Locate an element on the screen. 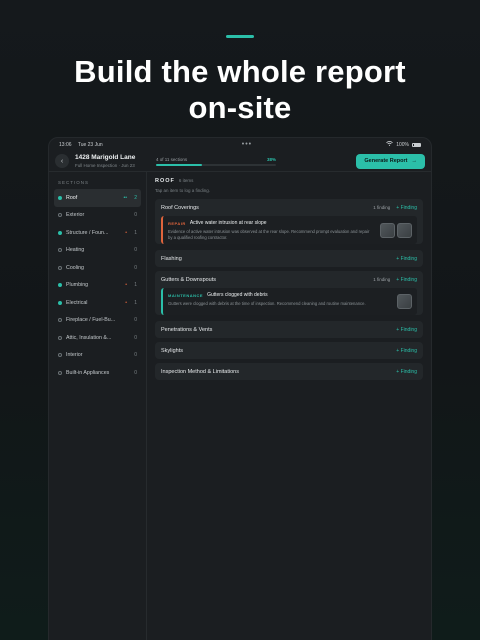 The width and height of the screenshot is (480, 640). sidebar-item-label: Plumbing is located at coordinates (77, 285).